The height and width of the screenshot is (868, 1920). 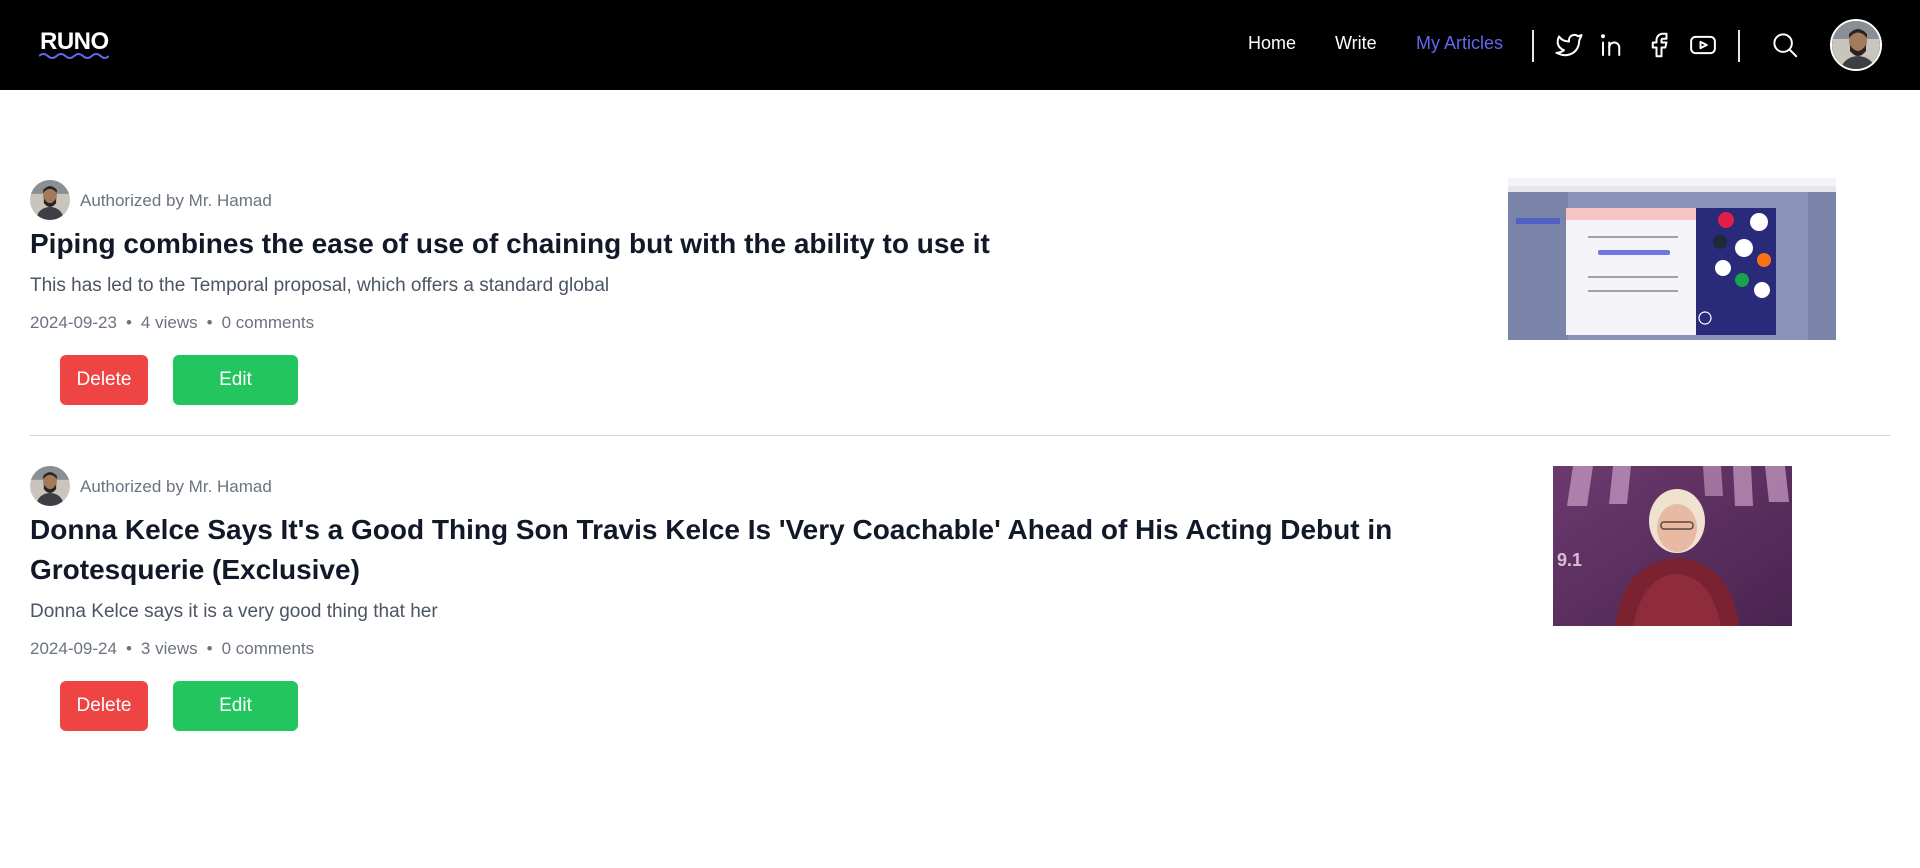 What do you see at coordinates (1459, 43) in the screenshot?
I see `nav-my-articles: My Articles` at bounding box center [1459, 43].